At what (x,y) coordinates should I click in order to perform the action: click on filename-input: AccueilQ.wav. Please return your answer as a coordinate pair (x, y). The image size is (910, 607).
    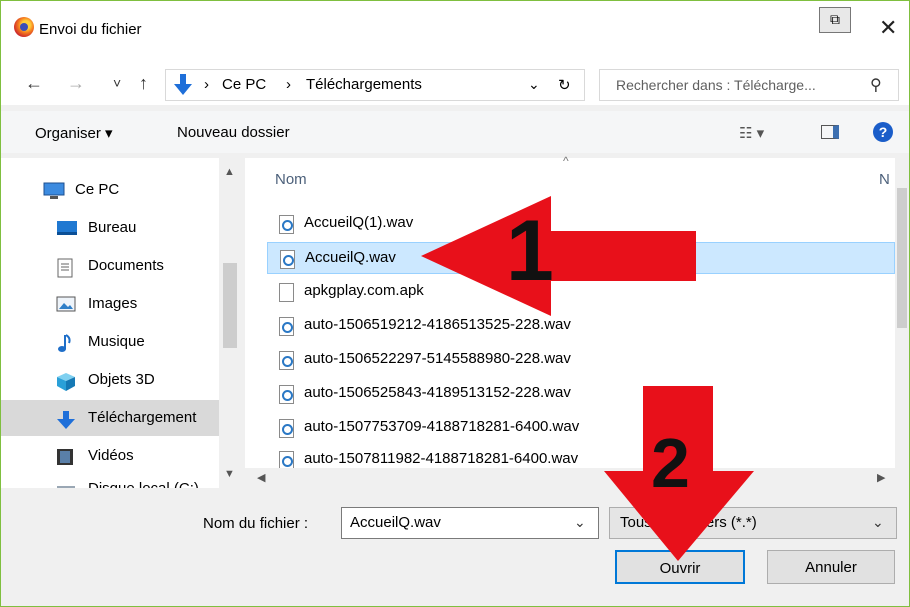
    Looking at the image, I should click on (395, 522).